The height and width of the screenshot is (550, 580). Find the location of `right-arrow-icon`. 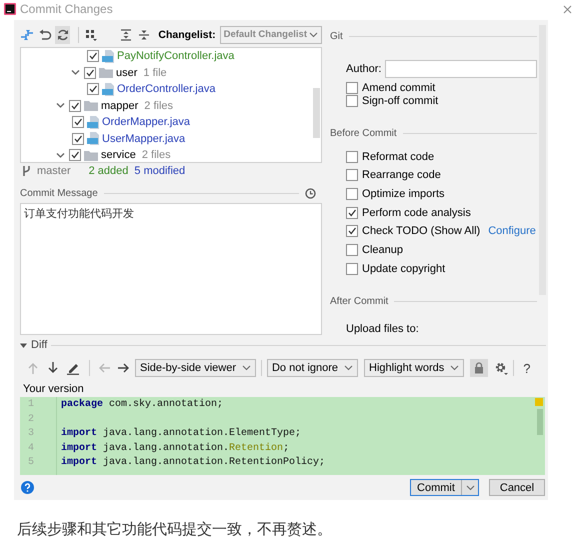

right-arrow-icon is located at coordinates (124, 368).